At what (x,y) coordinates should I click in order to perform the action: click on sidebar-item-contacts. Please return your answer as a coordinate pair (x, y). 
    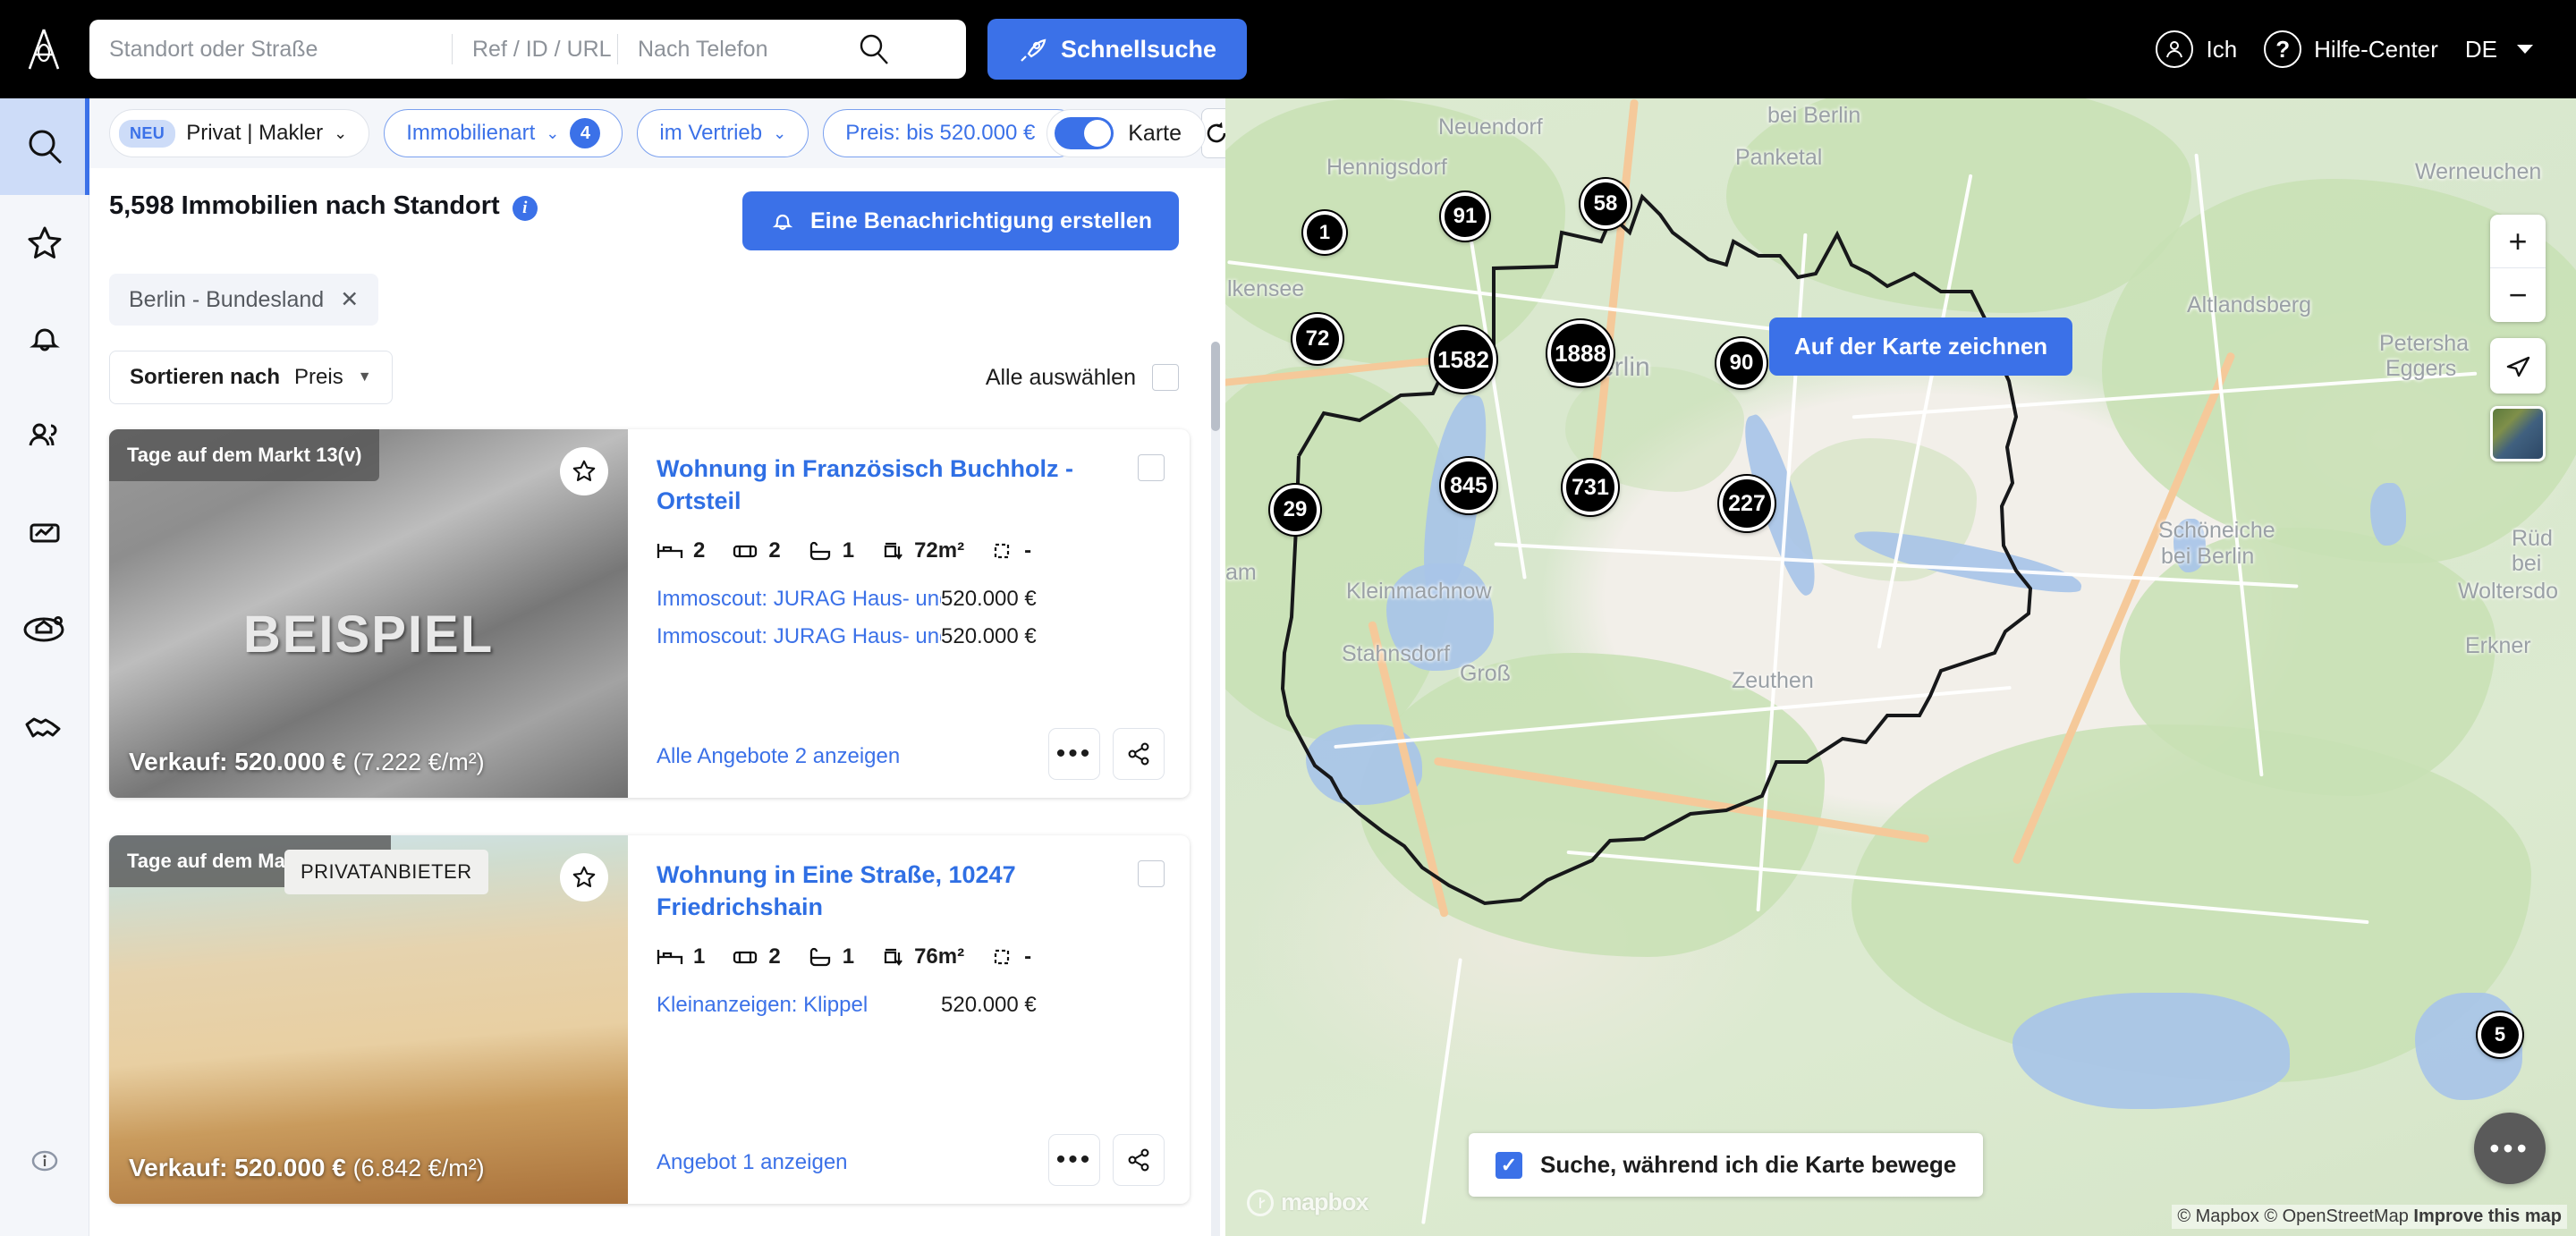
    Looking at the image, I should click on (44, 437).